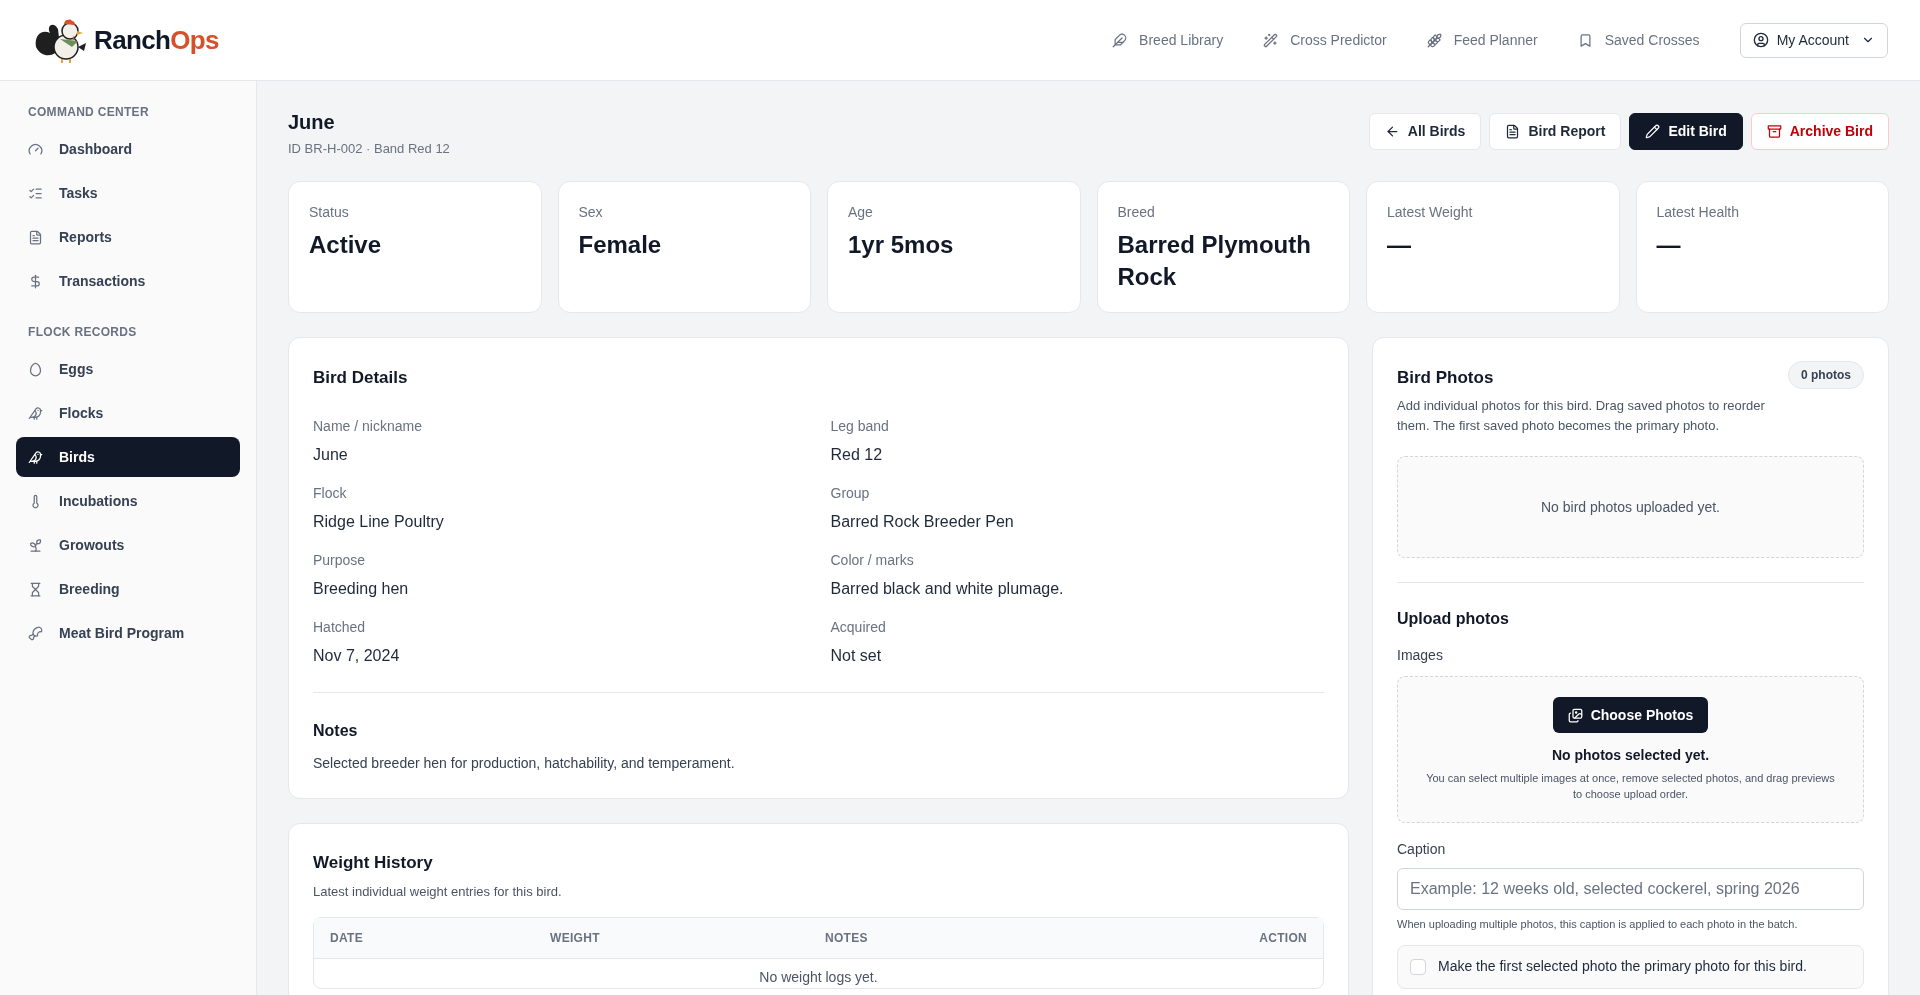  I want to click on card-title: Bird Photos, so click(1445, 377).